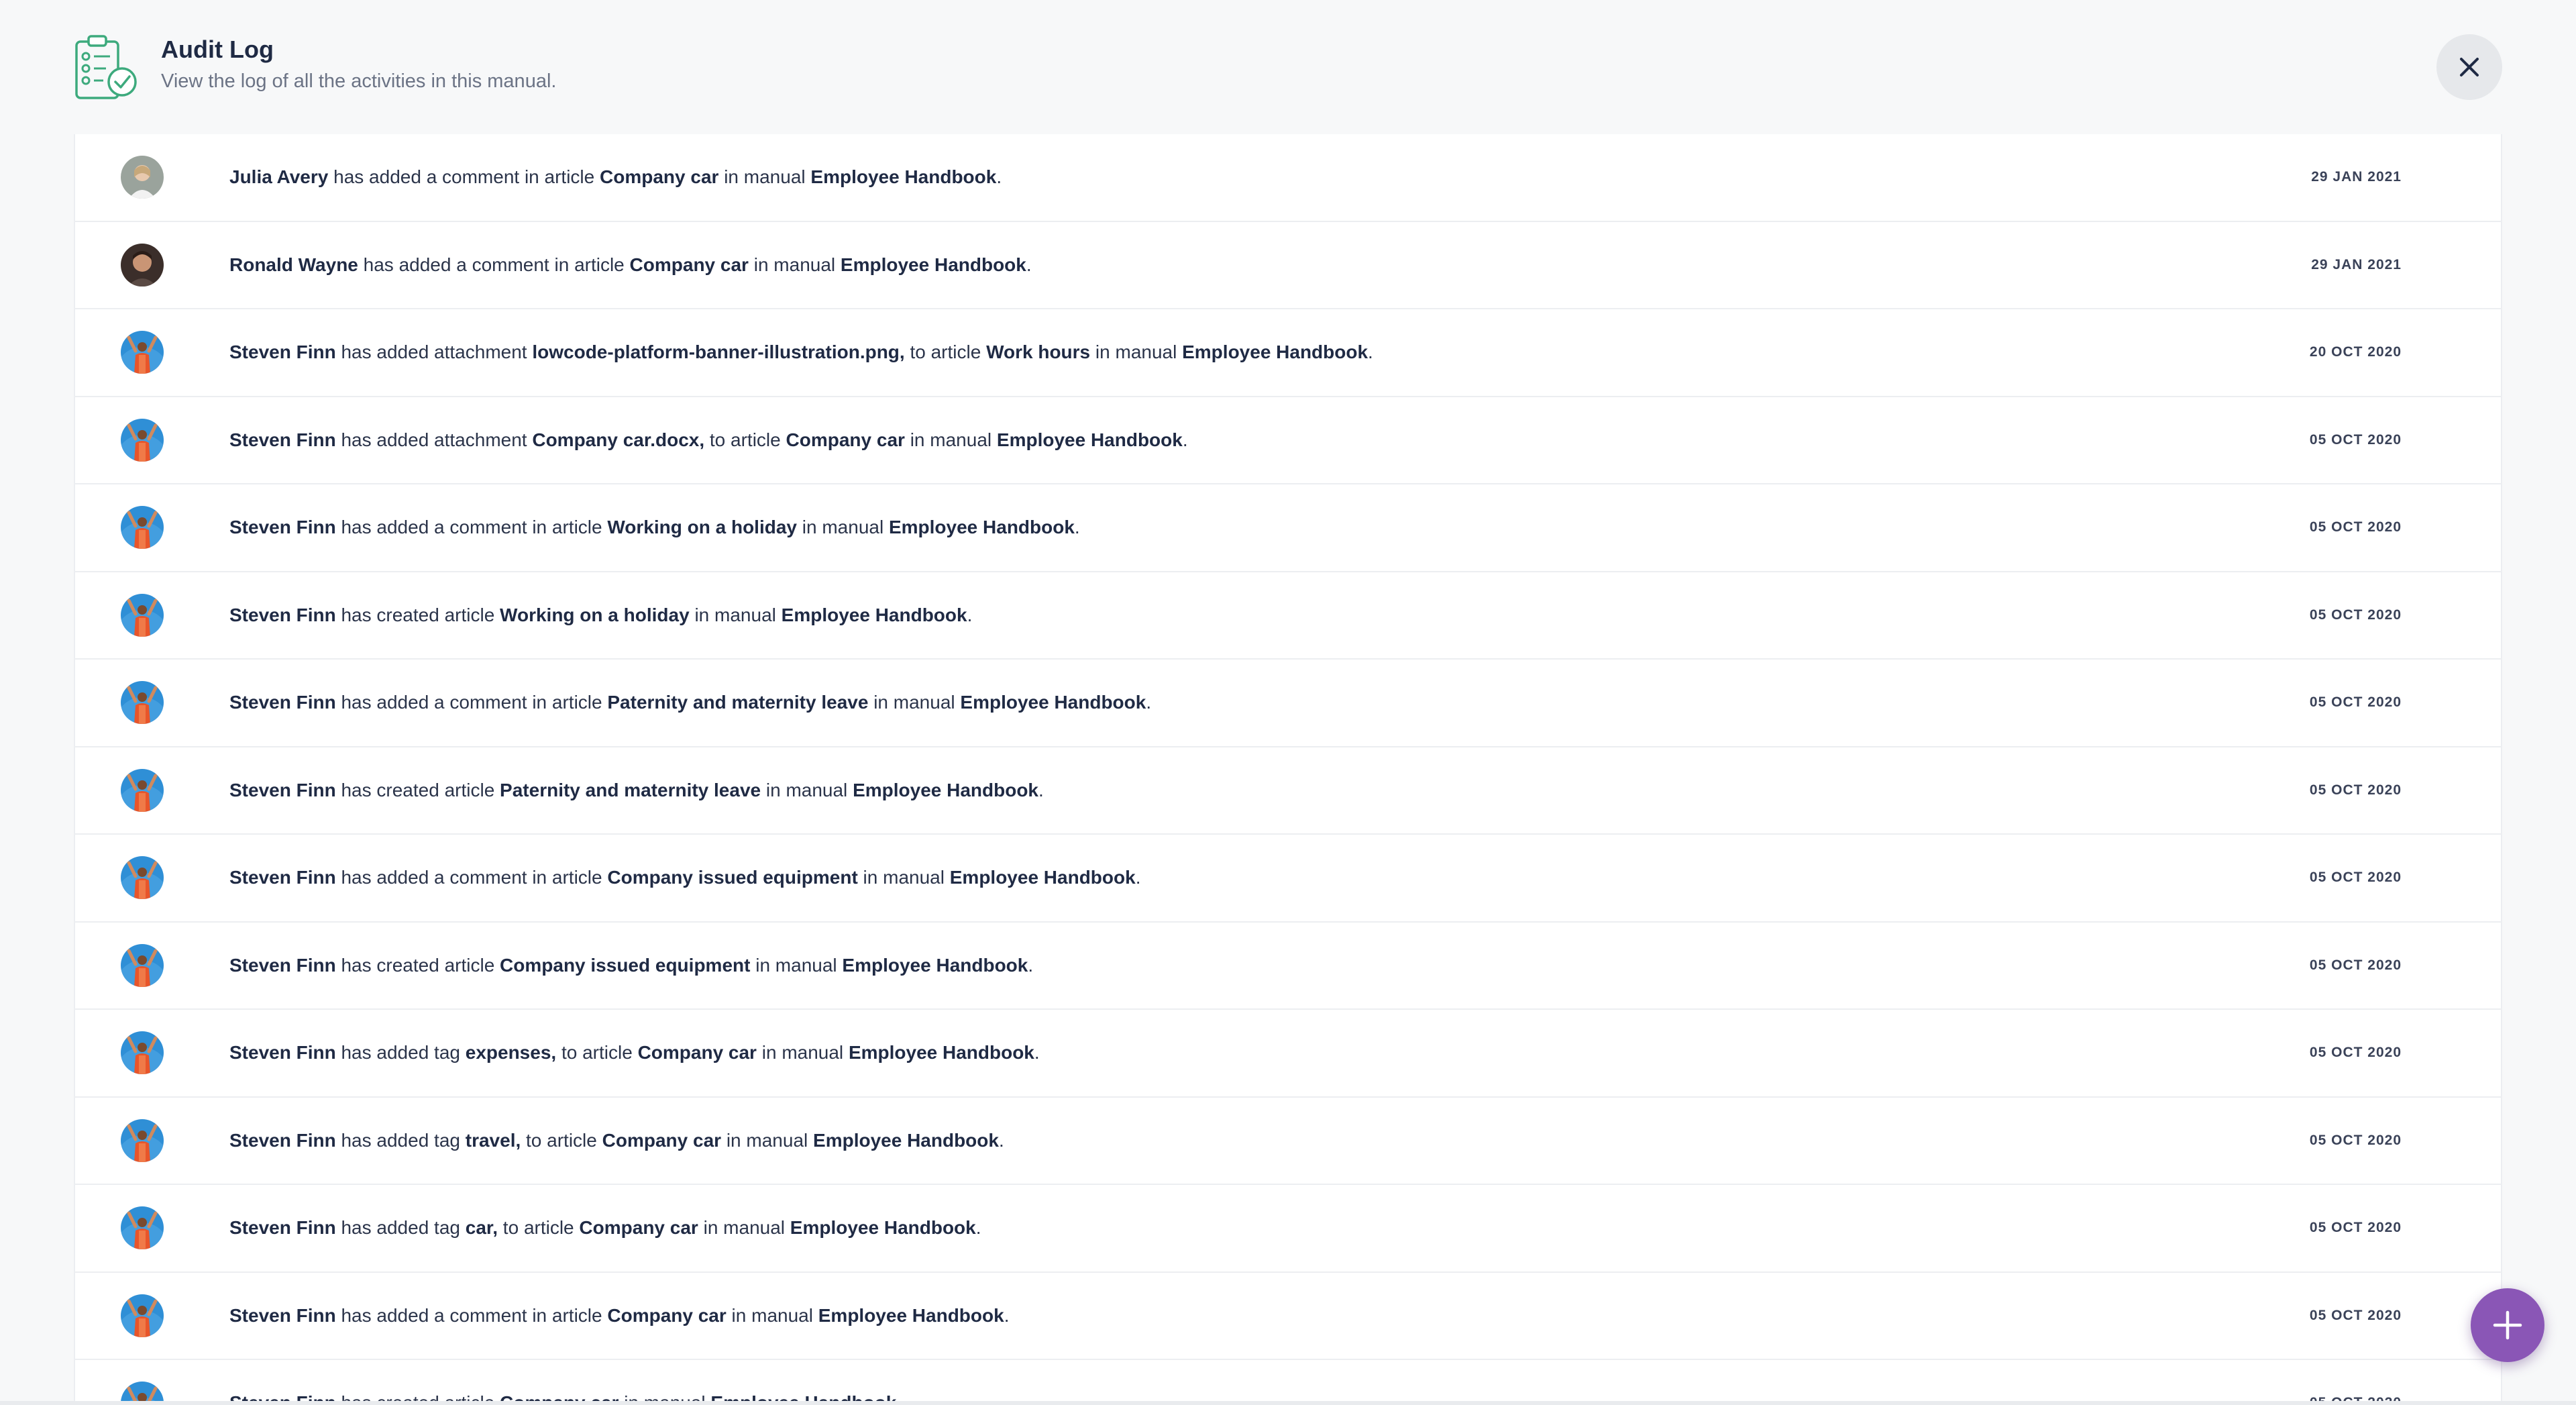 The image size is (2576, 1405). I want to click on add-button, so click(2507, 1325).